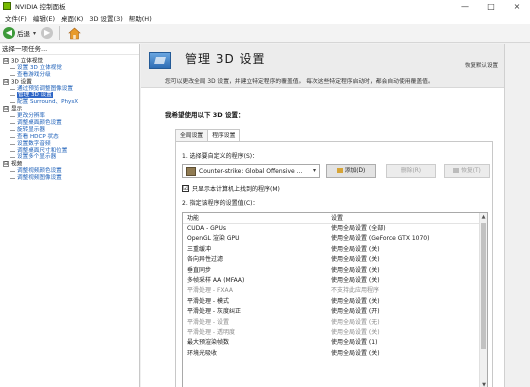 The width and height of the screenshot is (530, 387). What do you see at coordinates (411, 171) in the screenshot?
I see `delete-program-button: 删除(R)` at bounding box center [411, 171].